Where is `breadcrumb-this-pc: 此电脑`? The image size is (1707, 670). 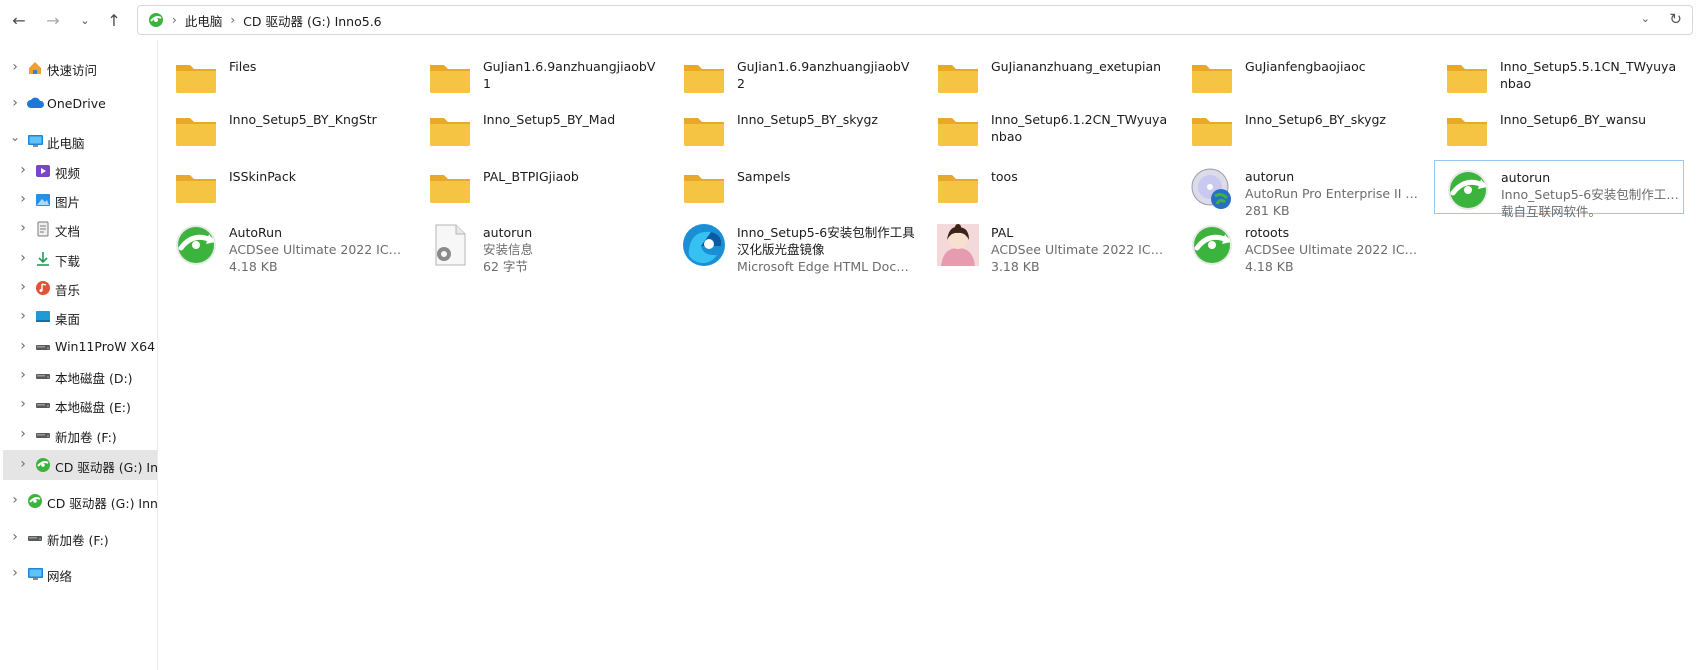 breadcrumb-this-pc: 此电脑 is located at coordinates (204, 20).